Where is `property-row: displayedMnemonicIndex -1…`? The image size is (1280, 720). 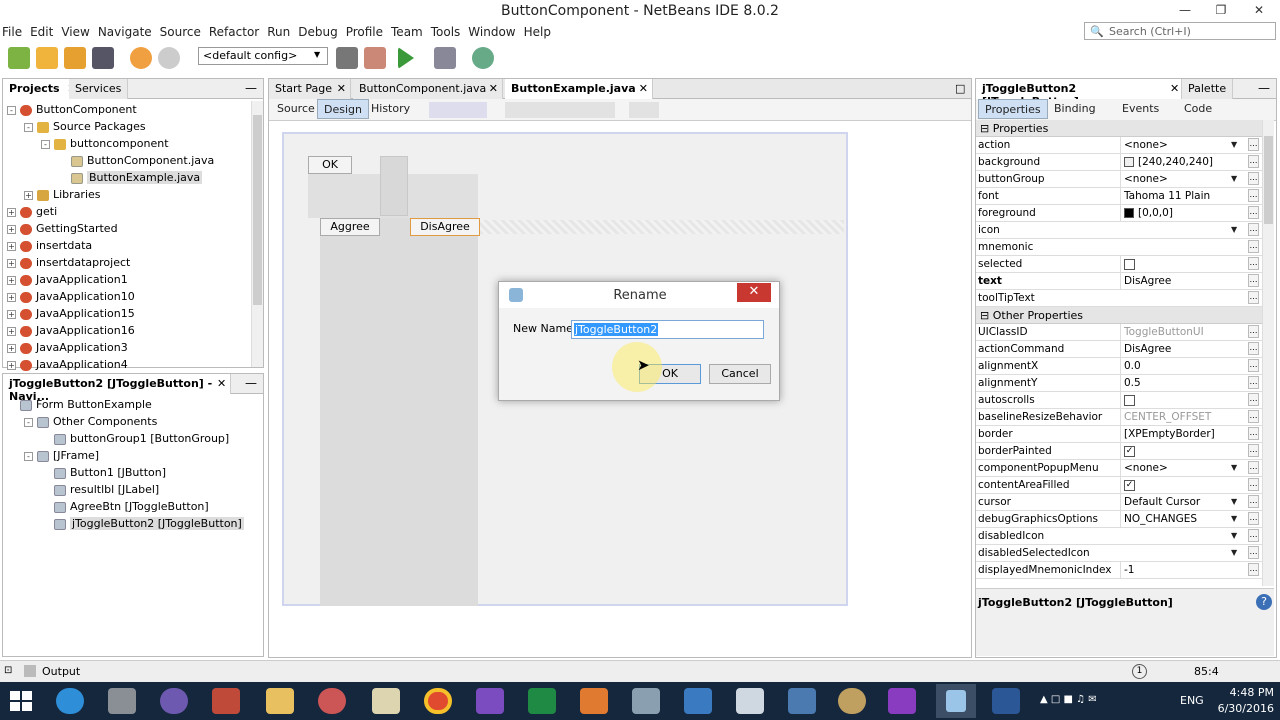
property-row: displayedMnemonicIndex -1… is located at coordinates (1125, 570).